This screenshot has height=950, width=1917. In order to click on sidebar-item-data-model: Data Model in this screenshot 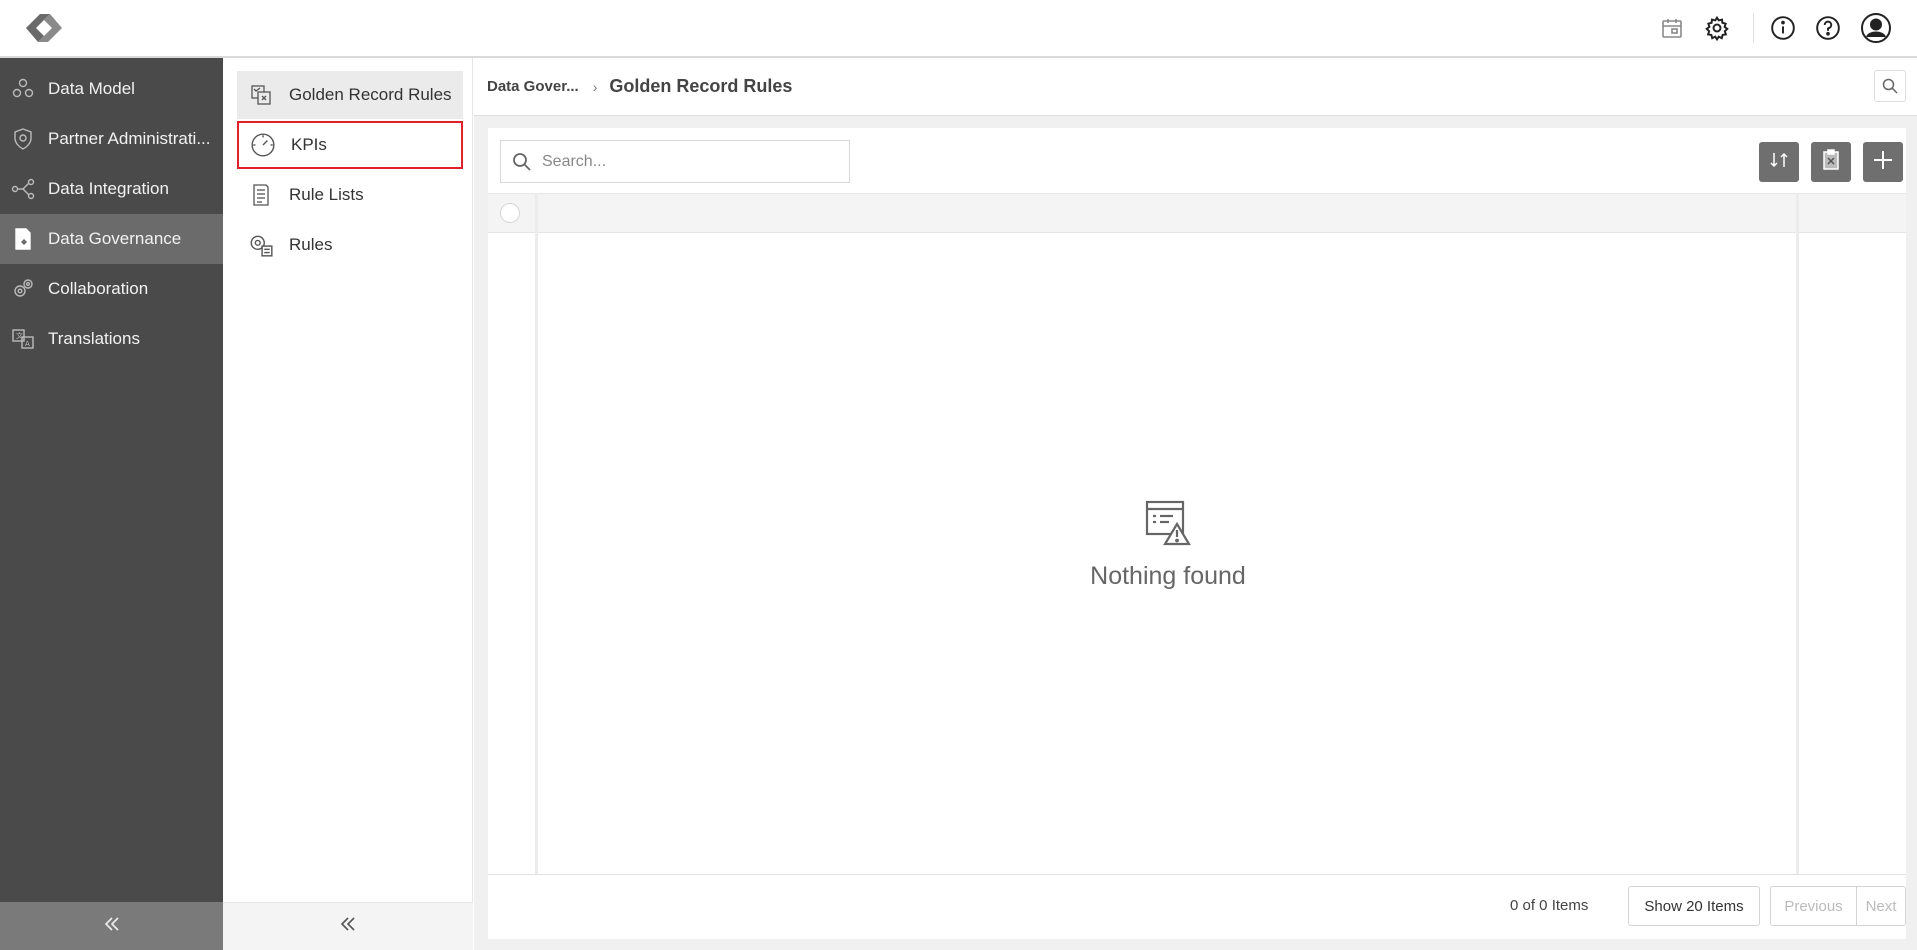, I will do `click(111, 89)`.